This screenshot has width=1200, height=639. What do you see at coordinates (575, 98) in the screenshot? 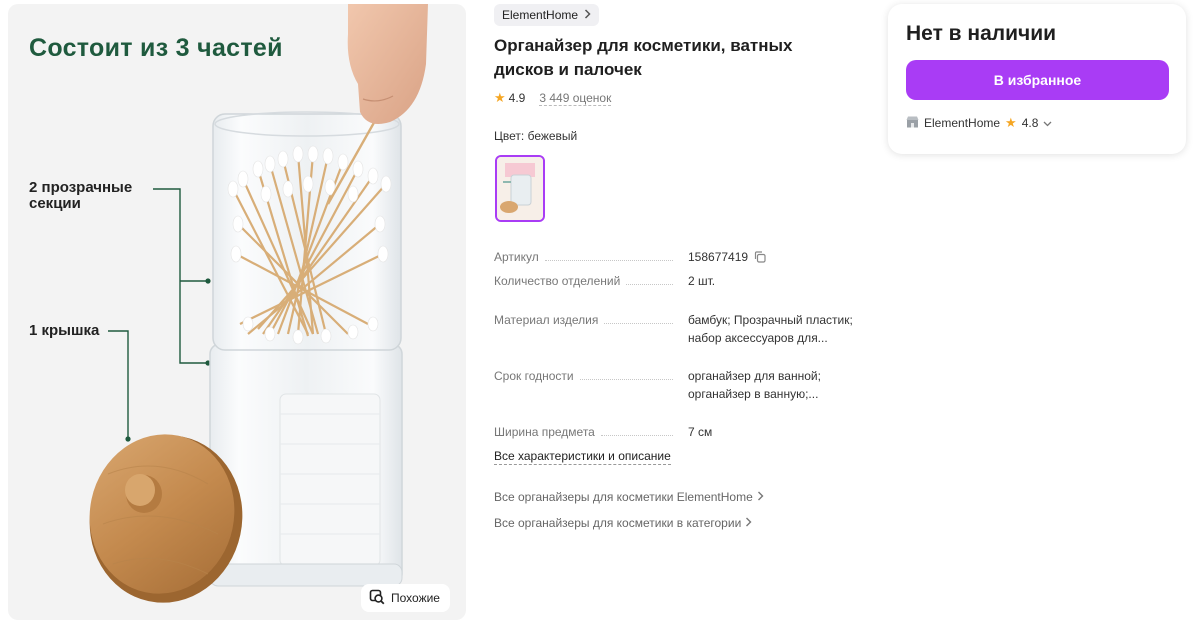
I see `reviews-link: 3 449 оценок` at bounding box center [575, 98].